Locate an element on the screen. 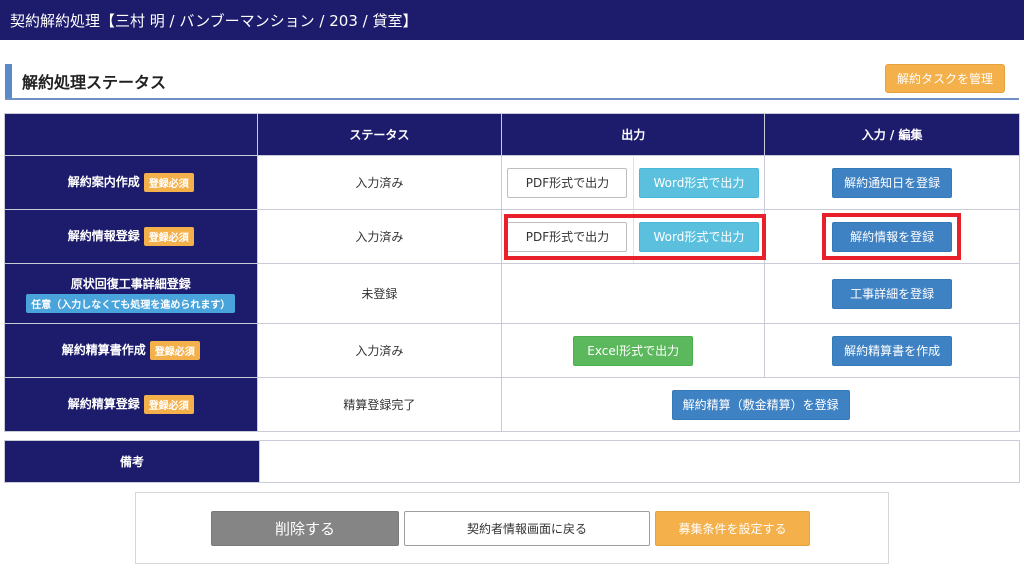 The height and width of the screenshot is (580, 1024). footer-actions: 削除する 契約者情報画面に戻る 募集条件を設定する is located at coordinates (512, 528).